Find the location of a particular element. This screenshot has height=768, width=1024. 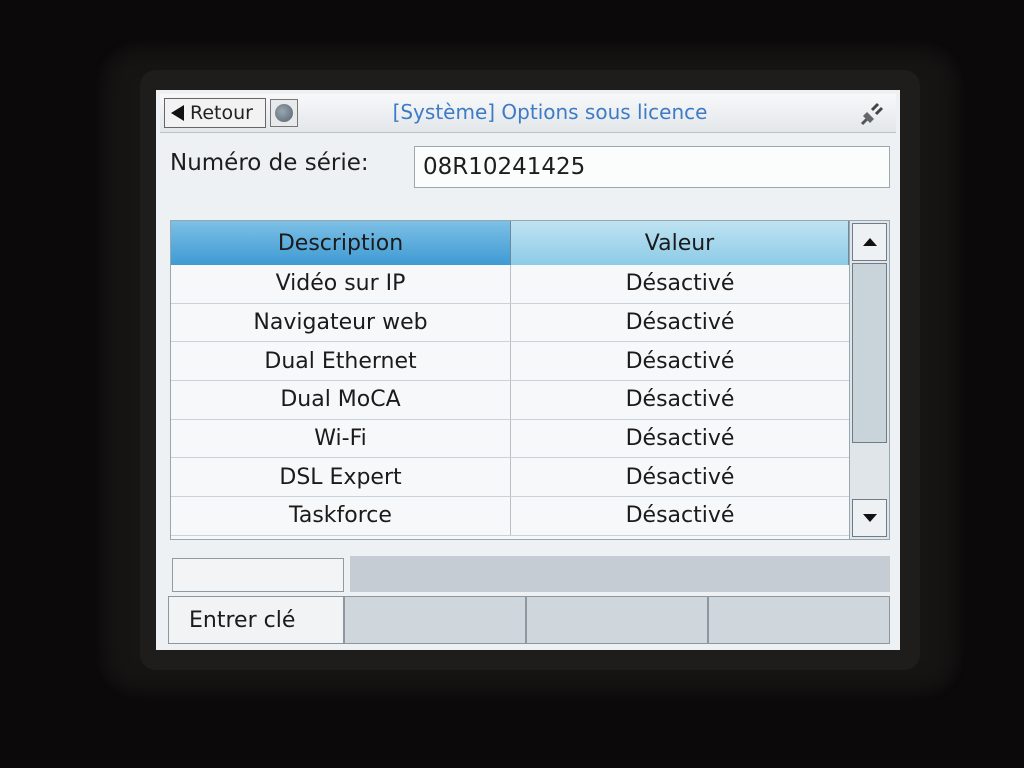

left-arrow-icon is located at coordinates (177, 113).